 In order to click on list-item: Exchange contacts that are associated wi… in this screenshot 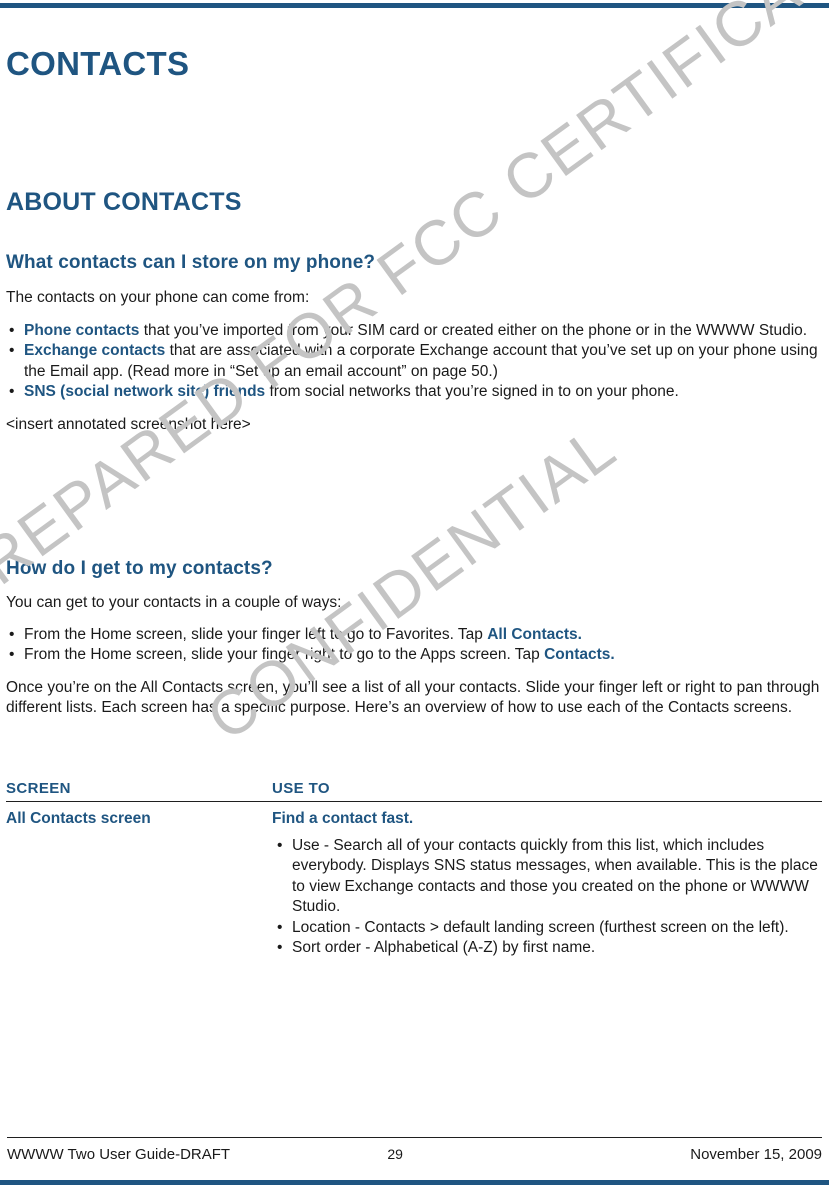, I will do `click(415, 361)`.